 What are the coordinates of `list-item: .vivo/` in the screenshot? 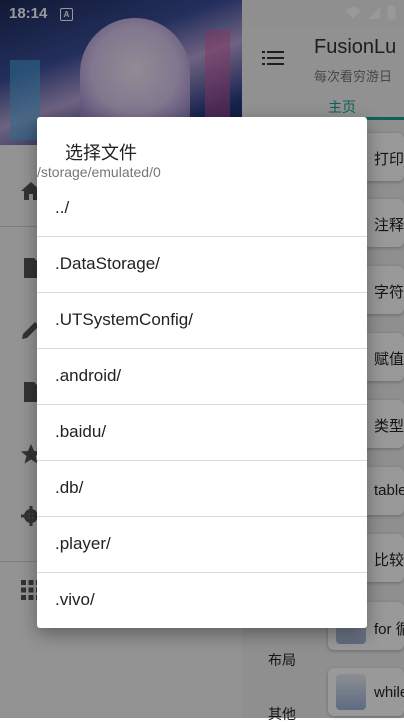 It's located at (202, 600).